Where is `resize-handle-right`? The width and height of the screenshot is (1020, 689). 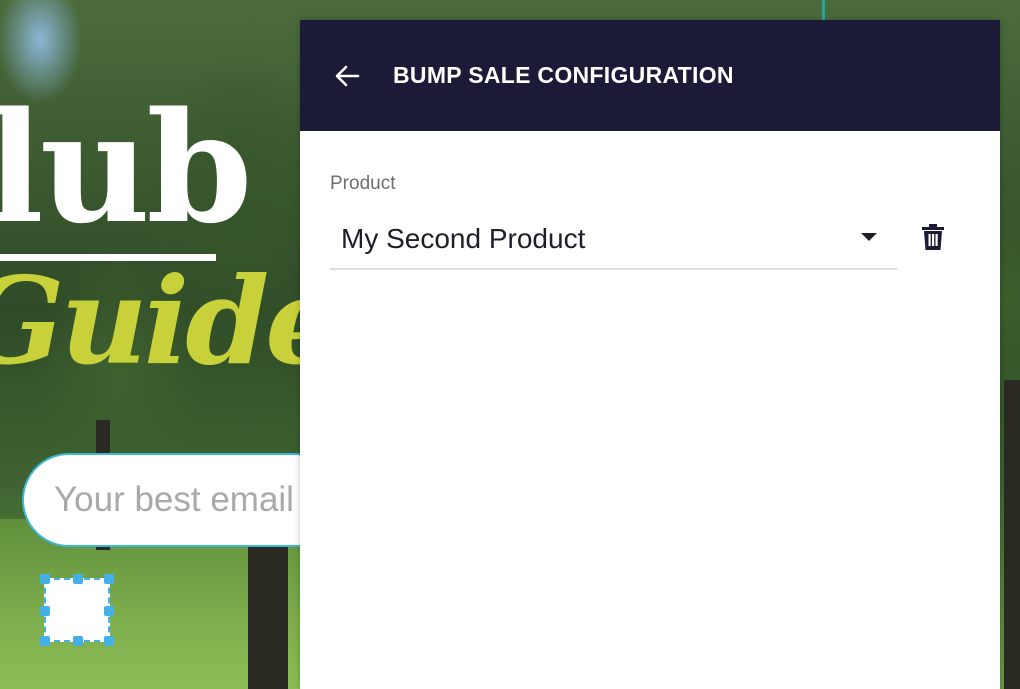 resize-handle-right is located at coordinates (109, 611).